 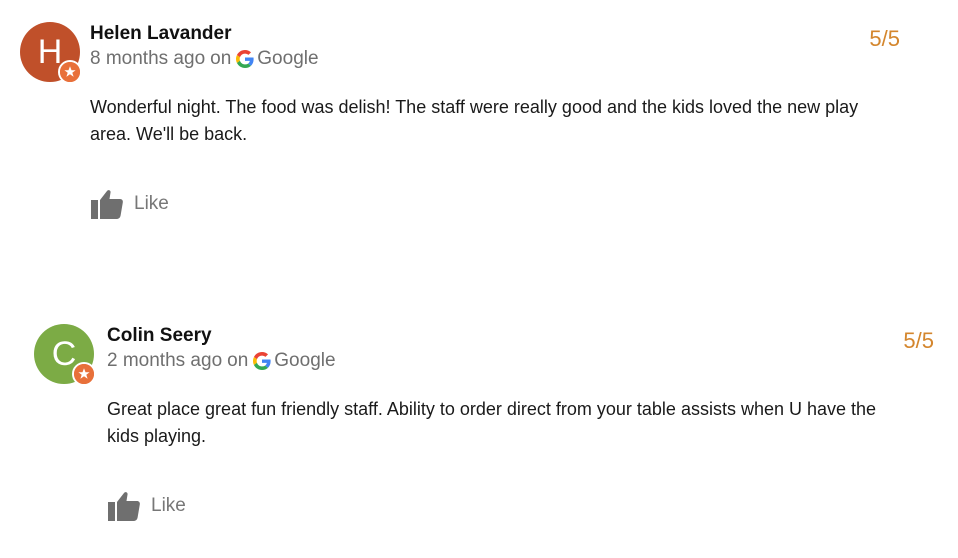 I want to click on avatar: H, so click(x=51, y=53).